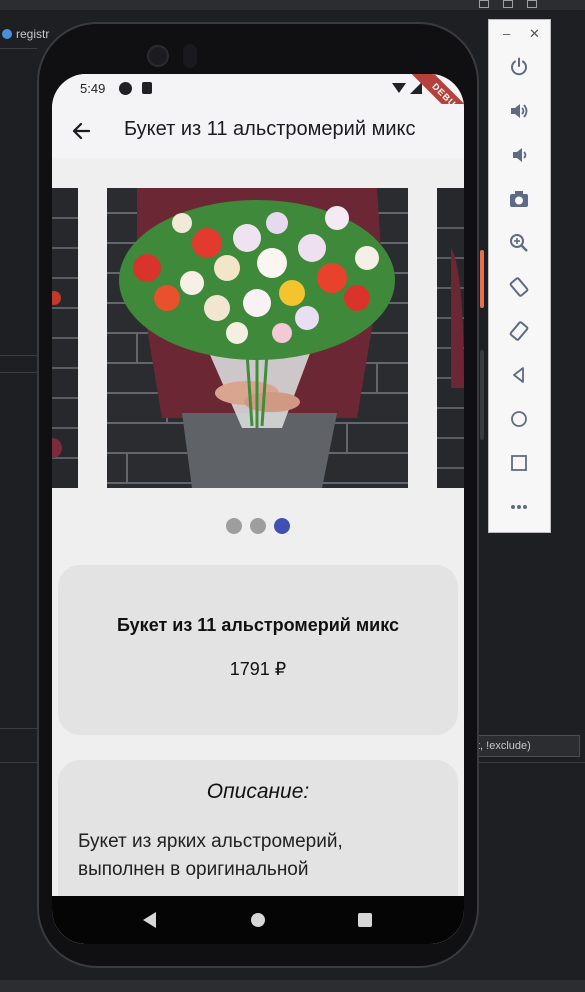 This screenshot has width=585, height=992. What do you see at coordinates (258, 650) in the screenshot?
I see `product-info-card: Букет из 11 альстромерий микс 1791 ₽` at bounding box center [258, 650].